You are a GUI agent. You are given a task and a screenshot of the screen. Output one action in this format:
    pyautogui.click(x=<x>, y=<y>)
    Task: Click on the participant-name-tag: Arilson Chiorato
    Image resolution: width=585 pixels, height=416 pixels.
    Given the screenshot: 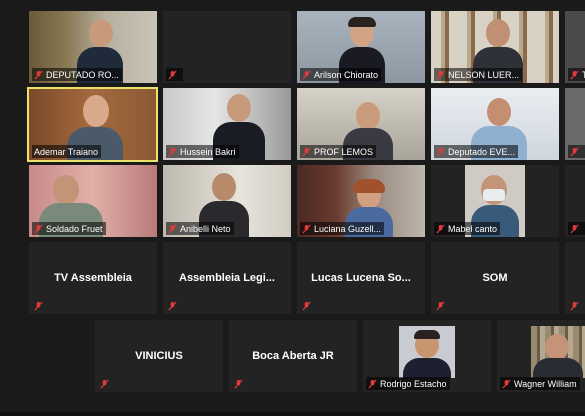 What is the action you would take?
    pyautogui.click(x=341, y=74)
    